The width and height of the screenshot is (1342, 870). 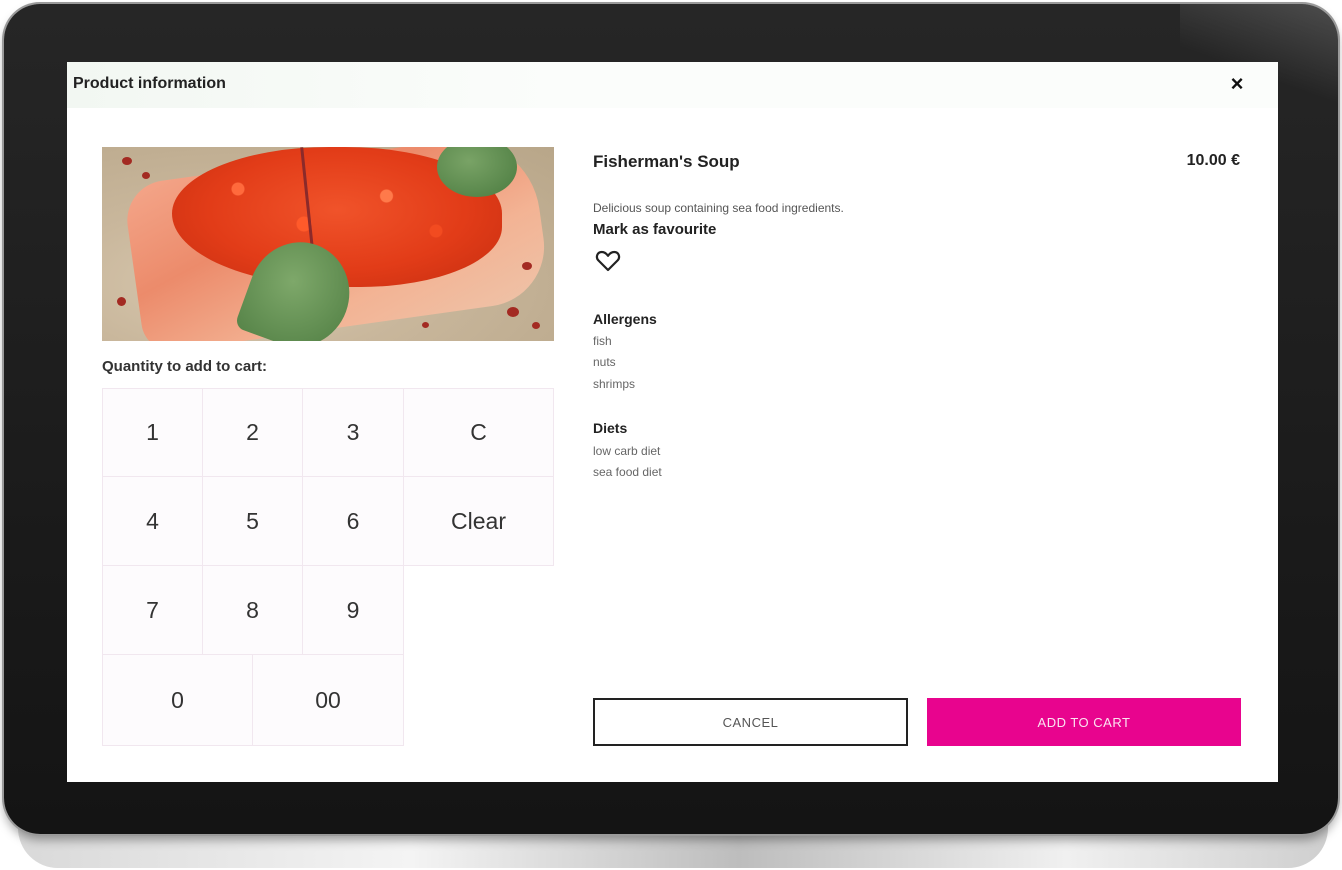 What do you see at coordinates (1237, 84) in the screenshot?
I see `close-icon: ×` at bounding box center [1237, 84].